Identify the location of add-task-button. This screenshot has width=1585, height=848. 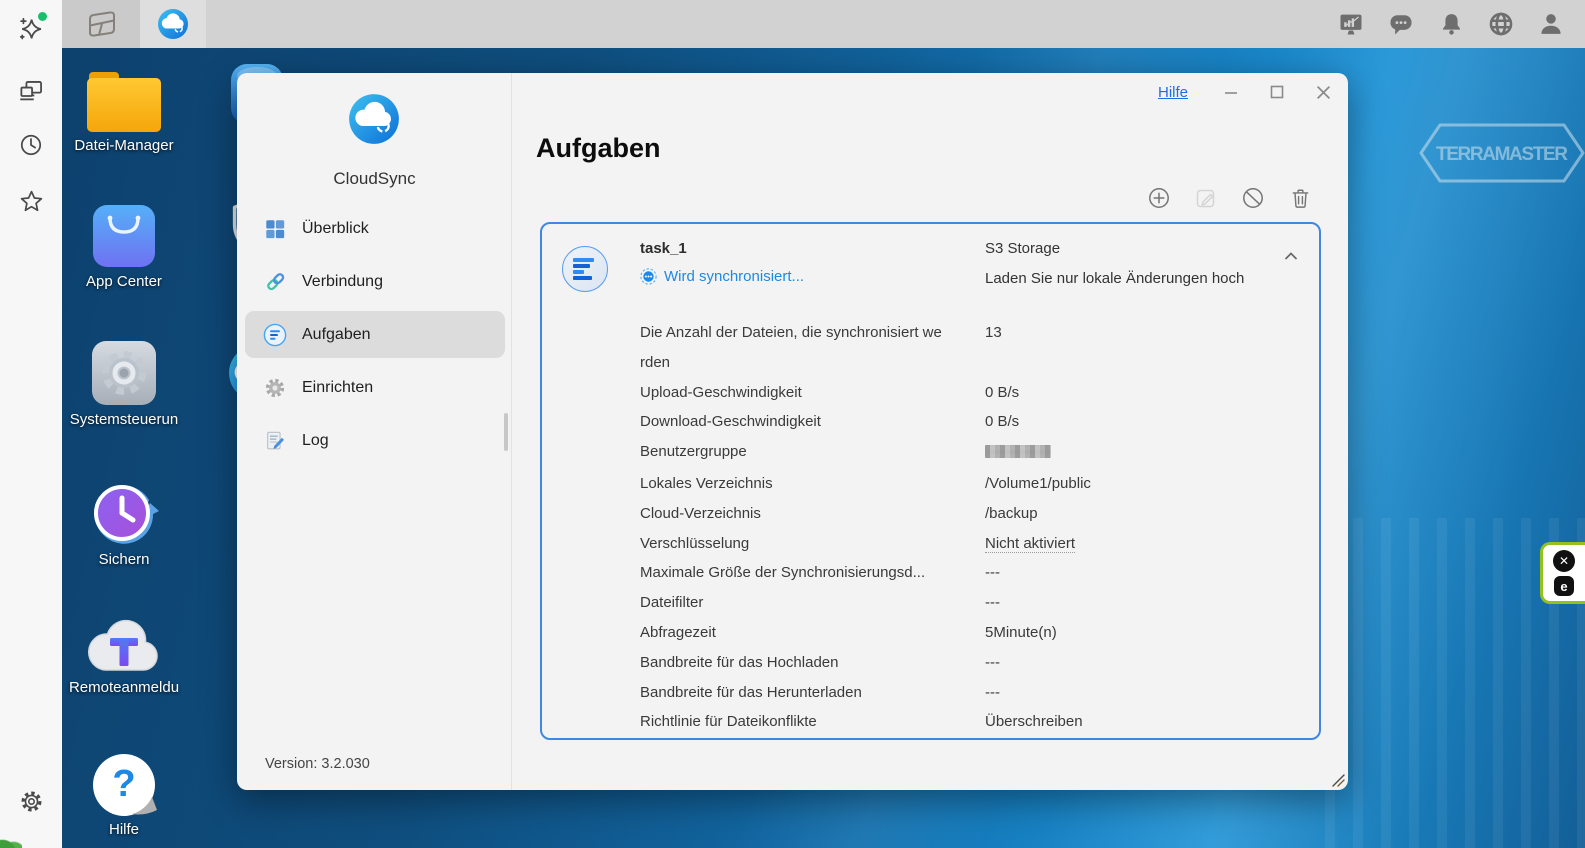
(1159, 198).